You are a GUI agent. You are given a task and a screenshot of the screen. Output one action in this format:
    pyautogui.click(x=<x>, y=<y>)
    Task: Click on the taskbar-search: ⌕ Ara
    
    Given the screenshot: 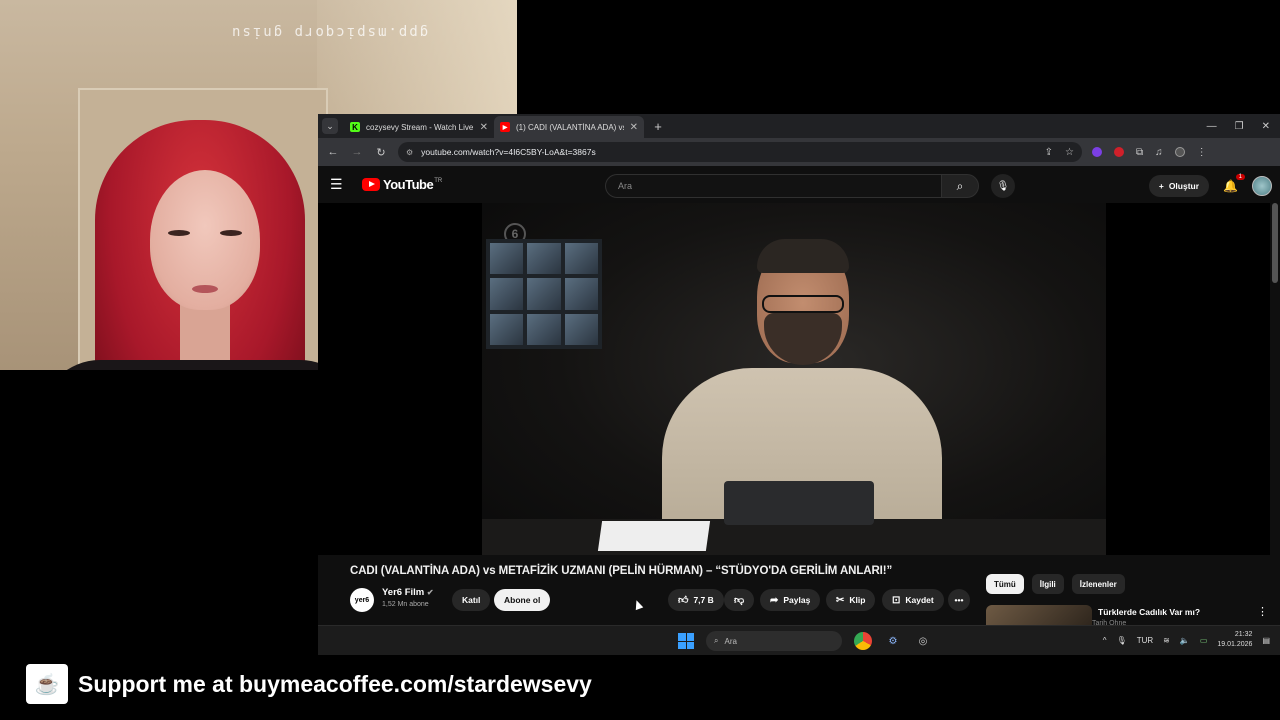 What is the action you would take?
    pyautogui.click(x=774, y=641)
    